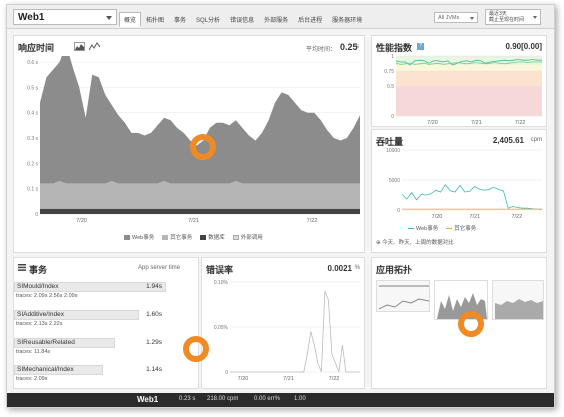 Image resolution: width=564 pixels, height=417 pixels. What do you see at coordinates (180, 19) in the screenshot?
I see `tab-transactions: 事务` at bounding box center [180, 19].